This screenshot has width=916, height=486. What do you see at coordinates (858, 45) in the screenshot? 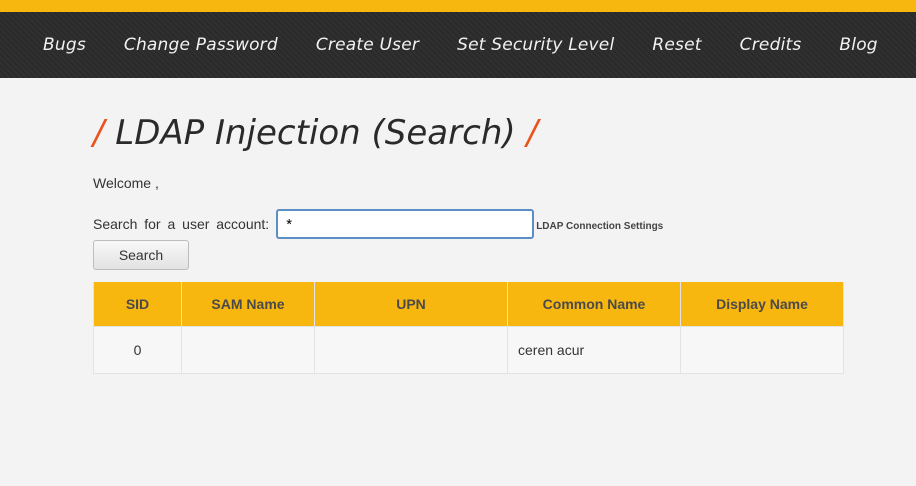
I see `nav-item-blog: Blog` at bounding box center [858, 45].